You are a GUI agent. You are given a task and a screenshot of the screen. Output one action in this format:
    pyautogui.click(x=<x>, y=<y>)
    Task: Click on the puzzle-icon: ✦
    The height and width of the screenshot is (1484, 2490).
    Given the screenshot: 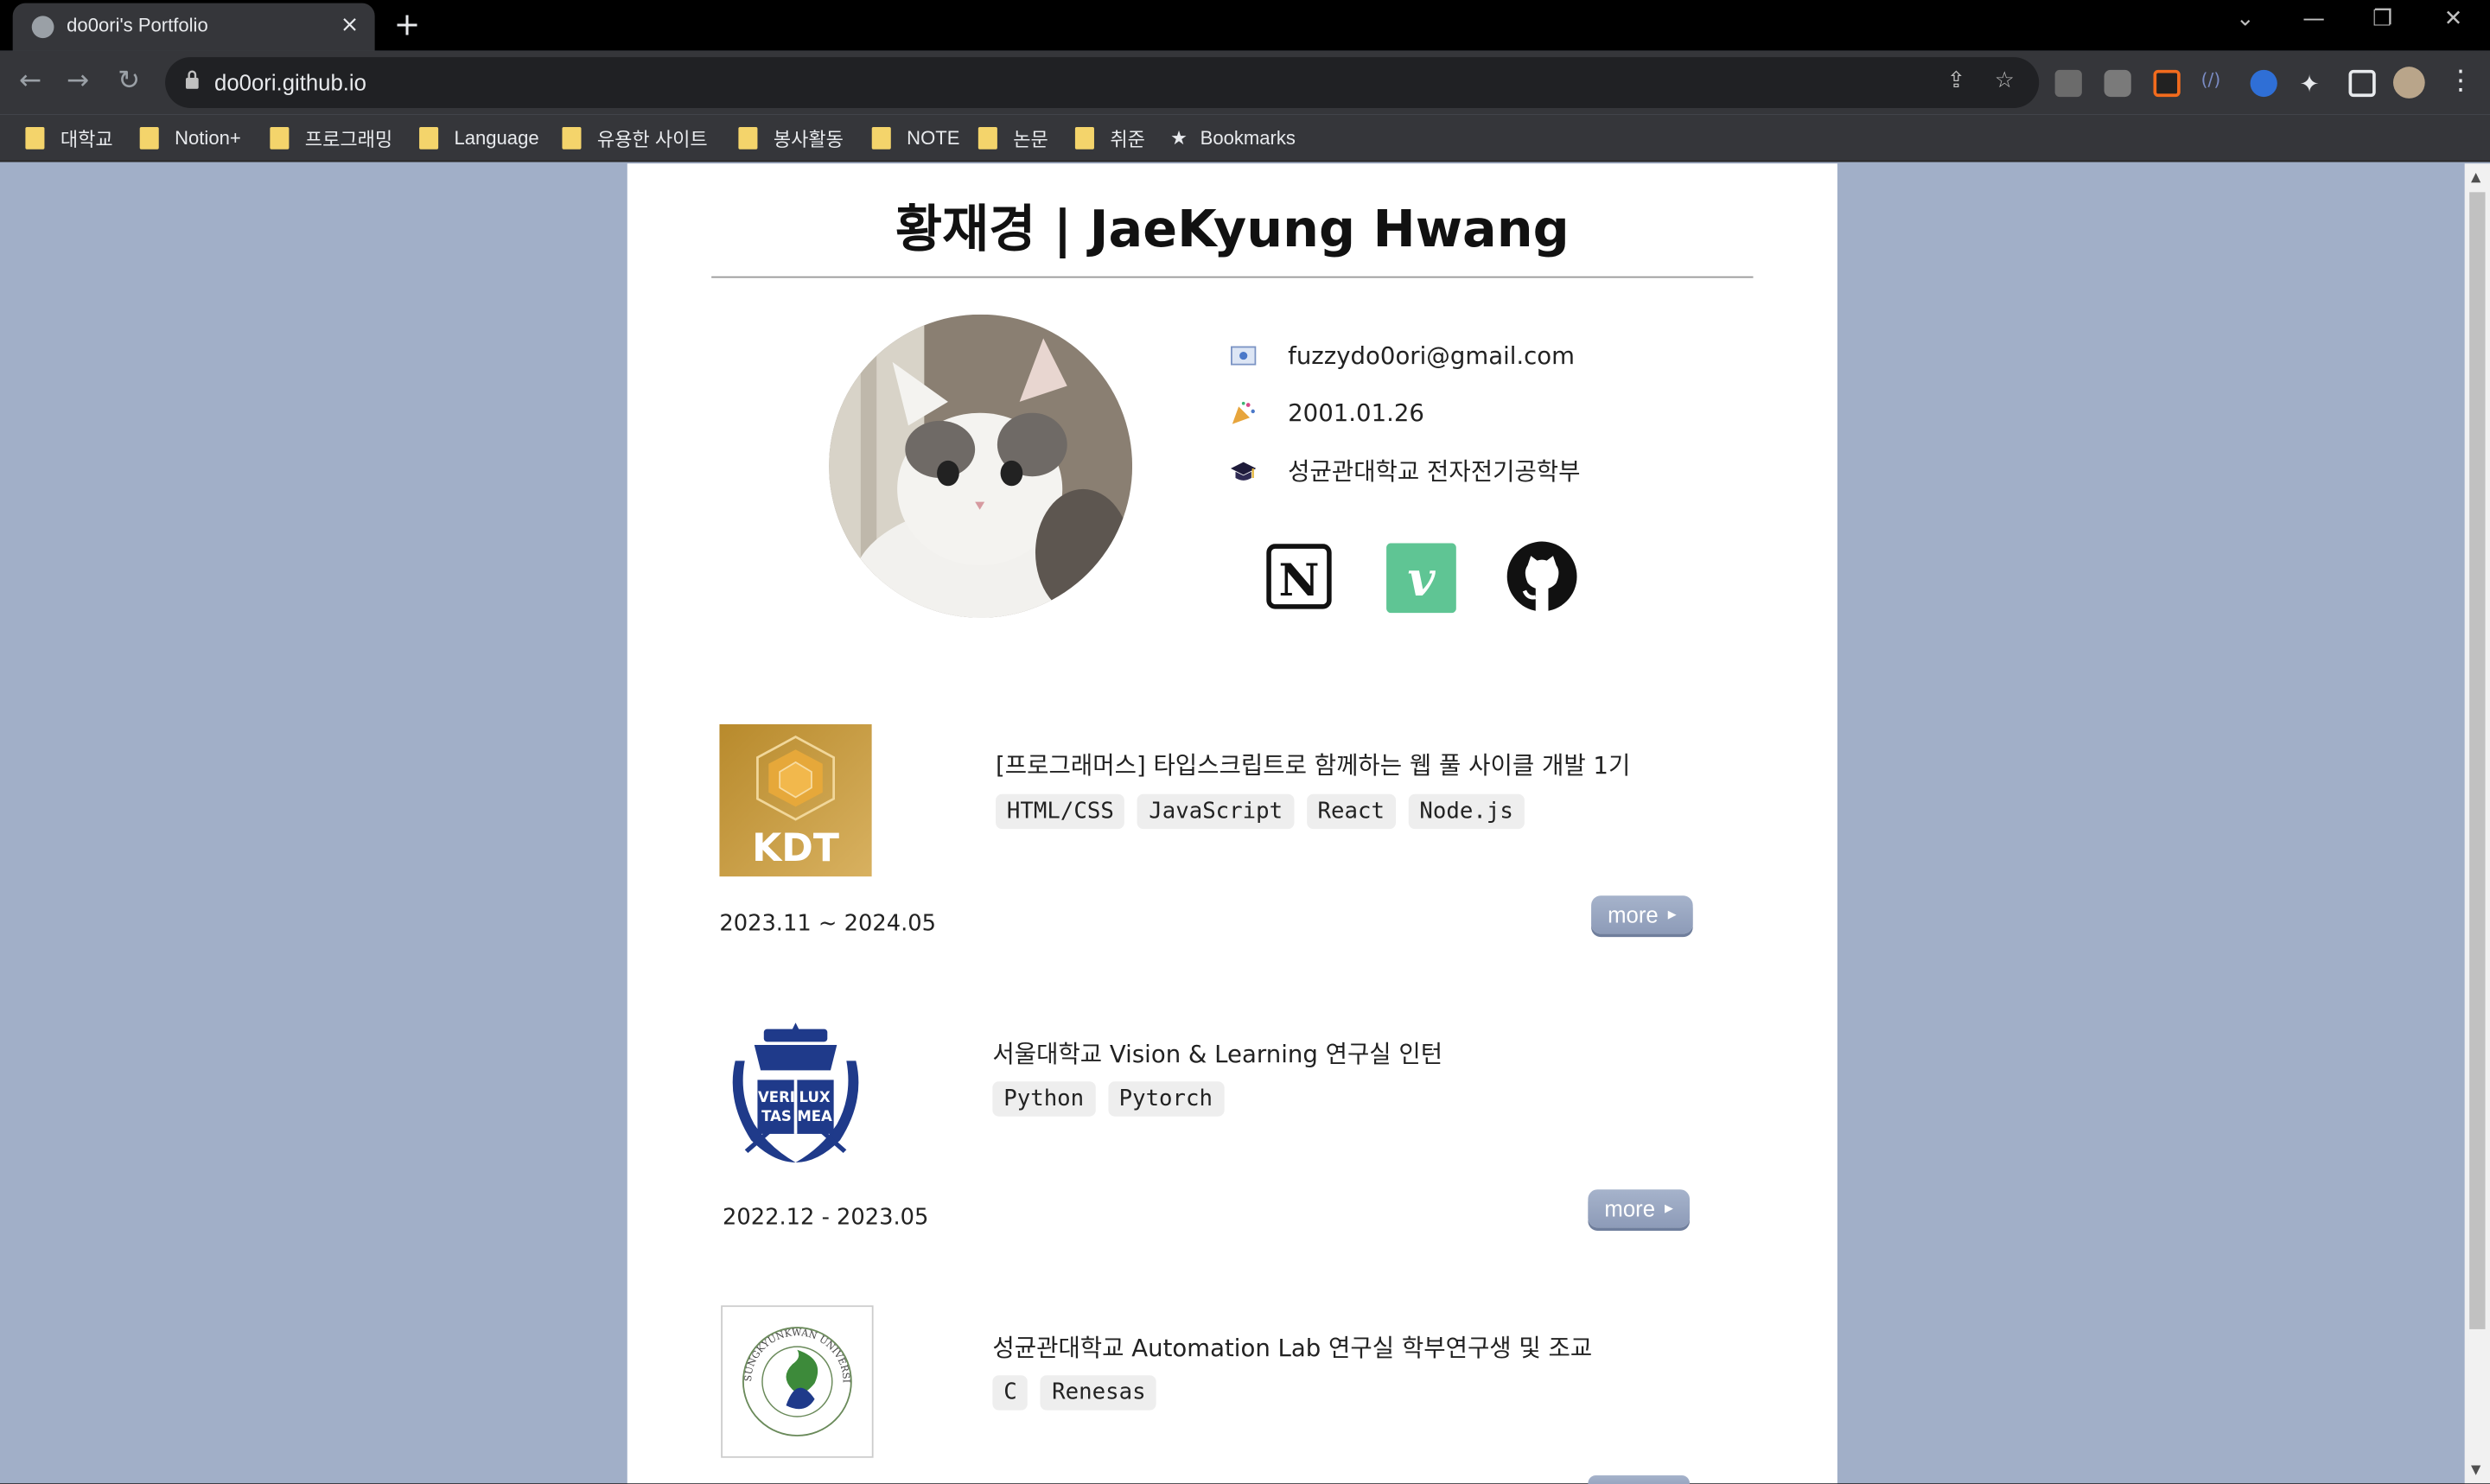 What is the action you would take?
    pyautogui.click(x=2313, y=84)
    